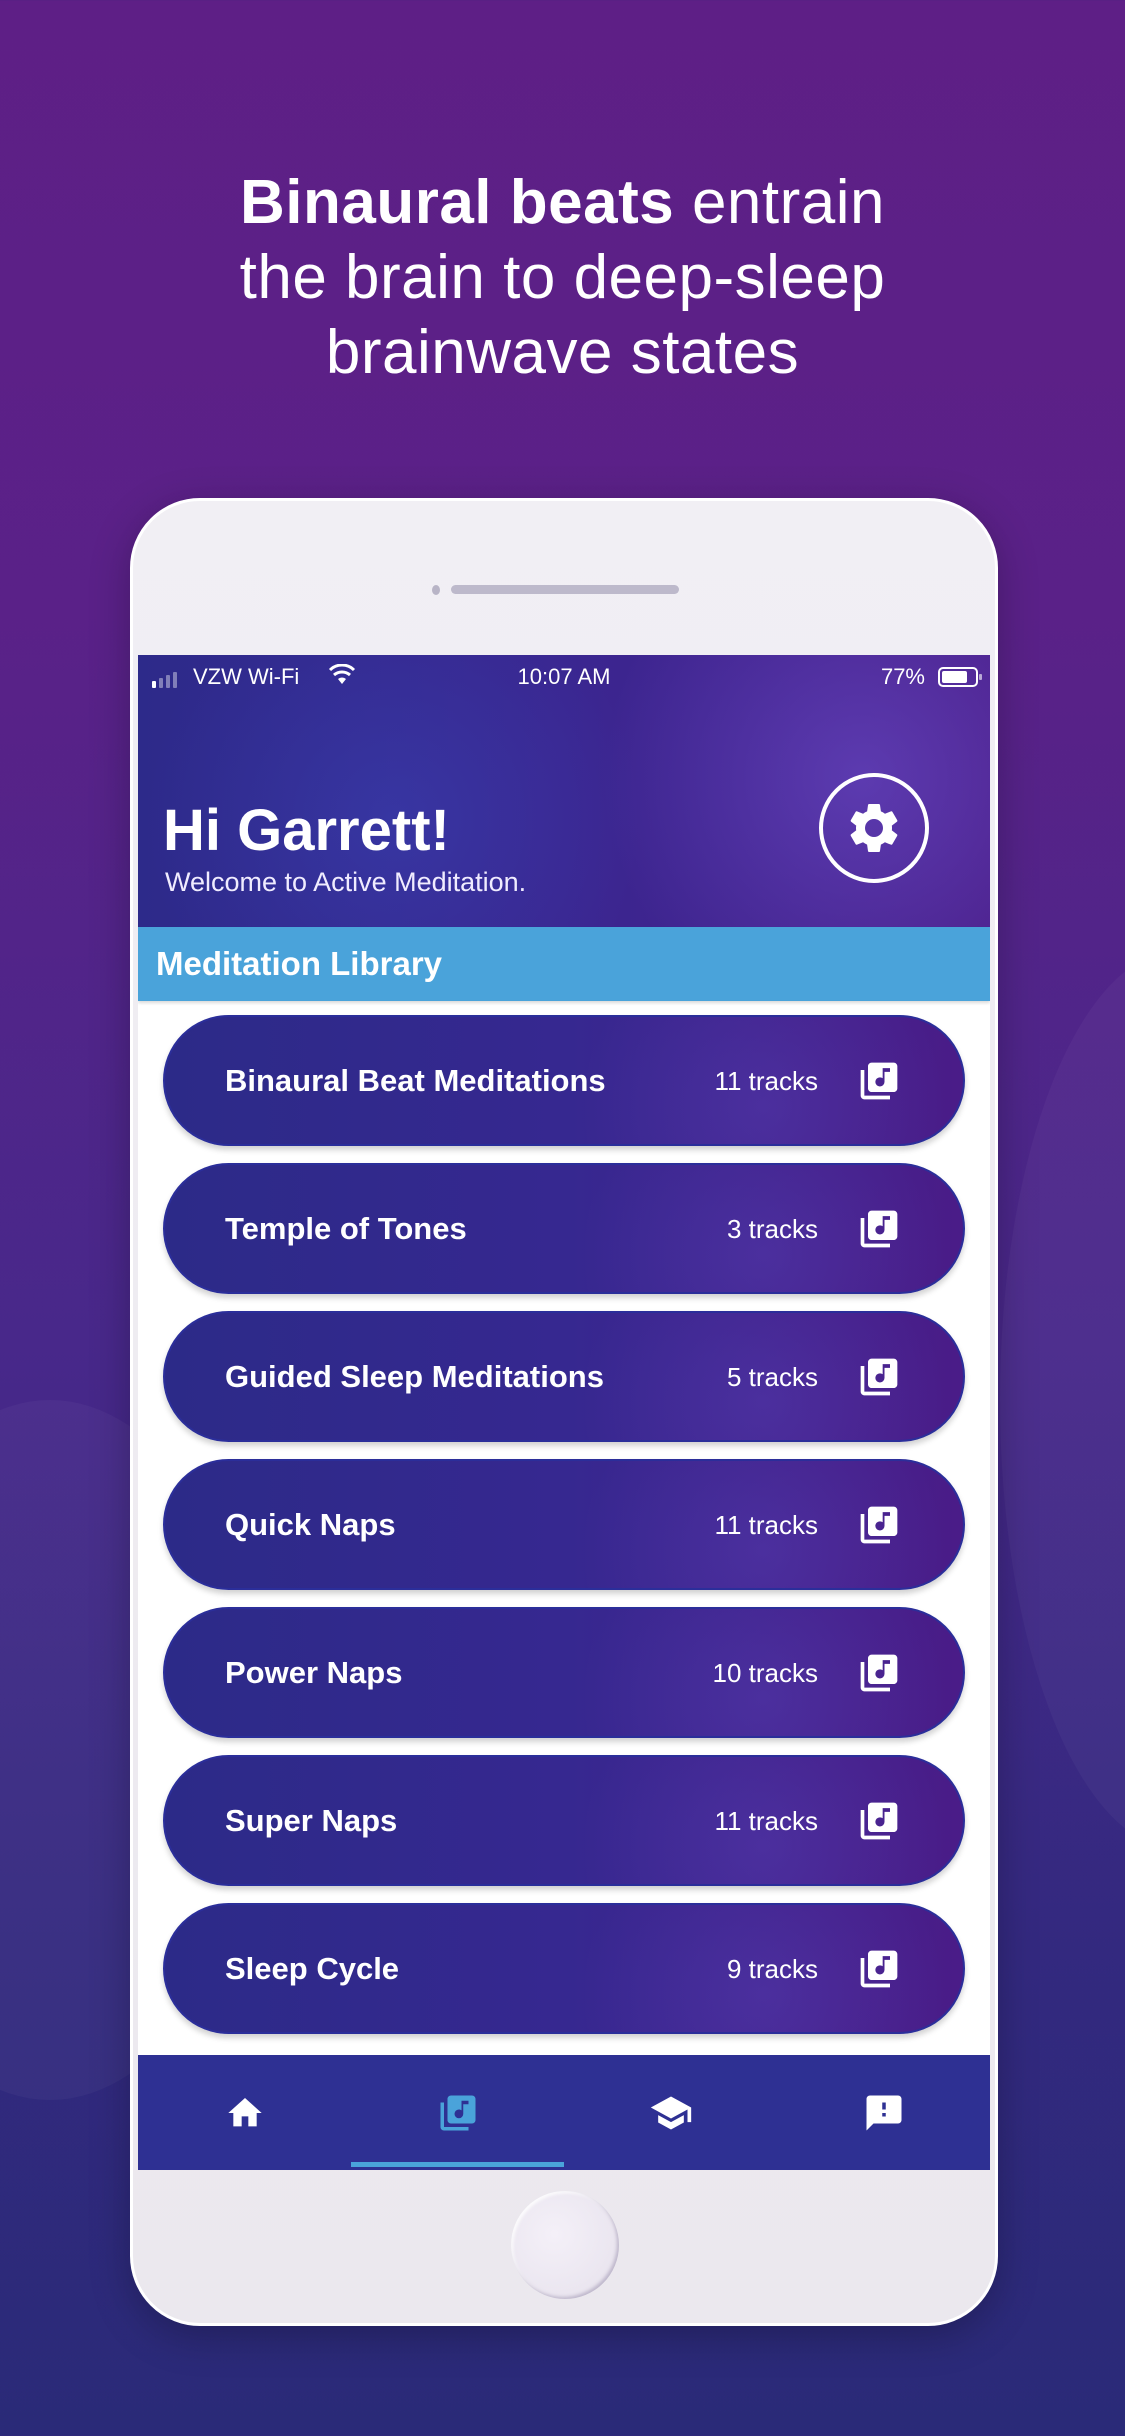 Image resolution: width=1125 pixels, height=2436 pixels. What do you see at coordinates (564, 1968) in the screenshot?
I see `library-item: Sleep Cycle 9 tracks` at bounding box center [564, 1968].